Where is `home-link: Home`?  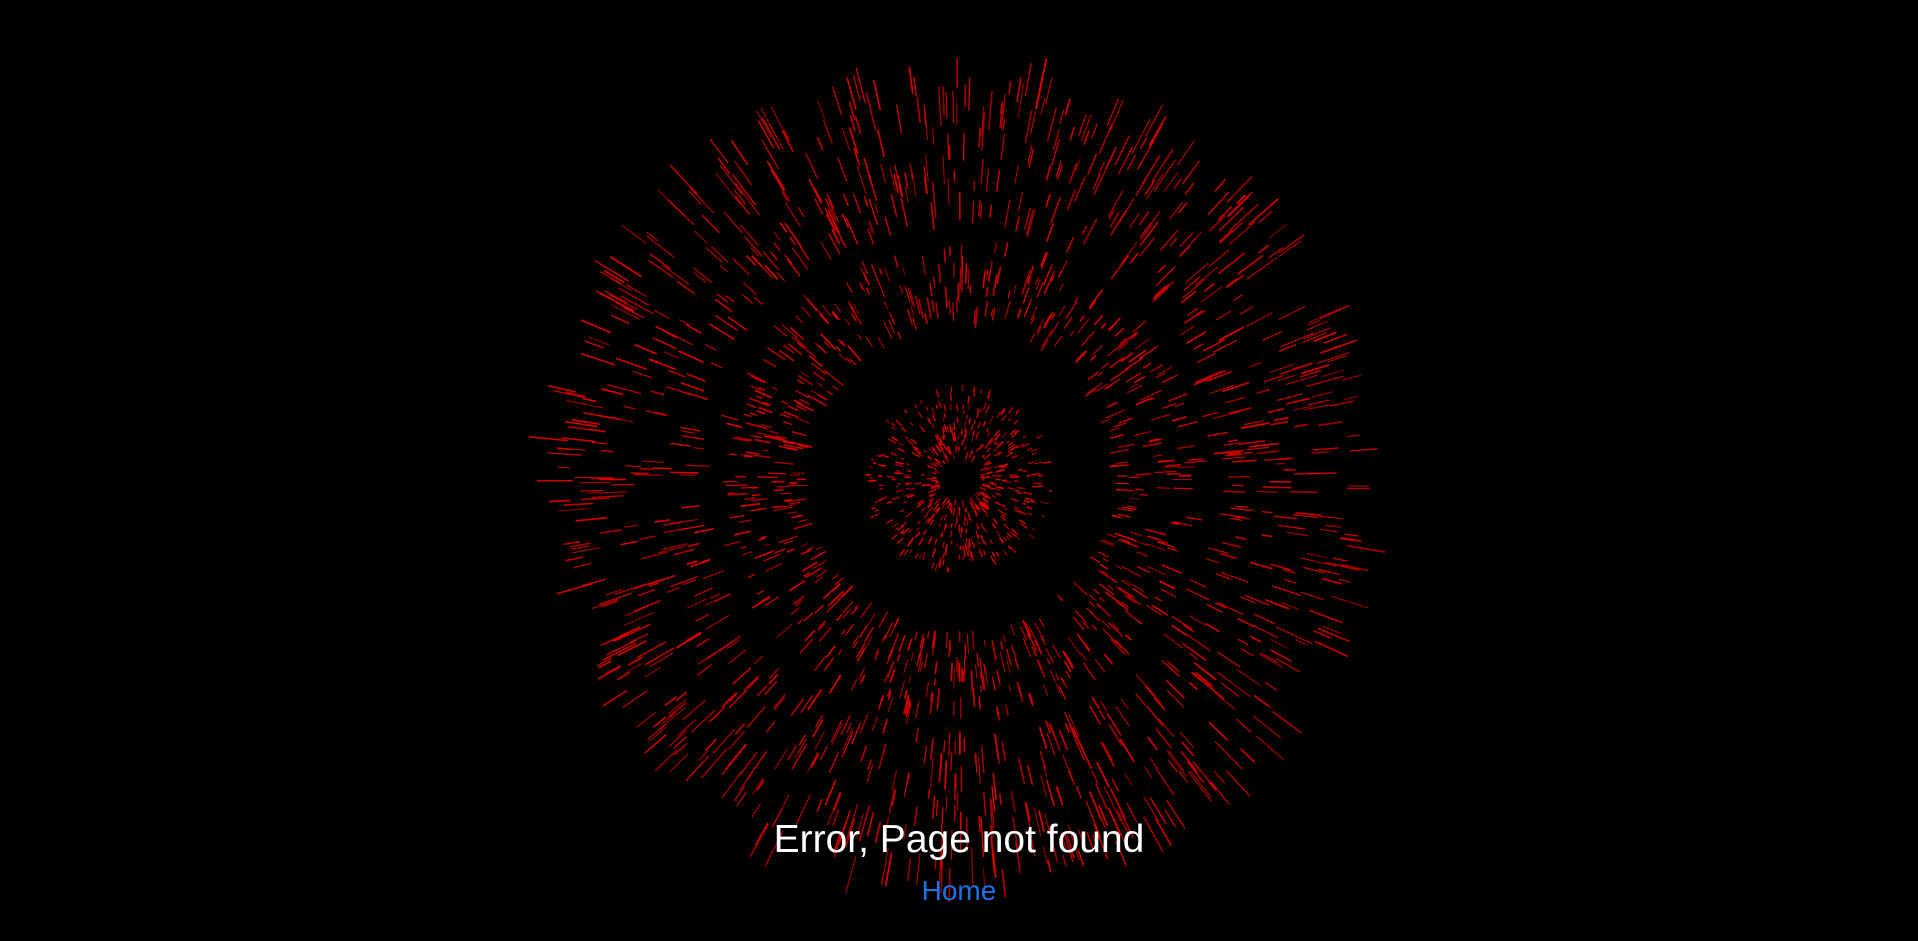 home-link: Home is located at coordinates (959, 890).